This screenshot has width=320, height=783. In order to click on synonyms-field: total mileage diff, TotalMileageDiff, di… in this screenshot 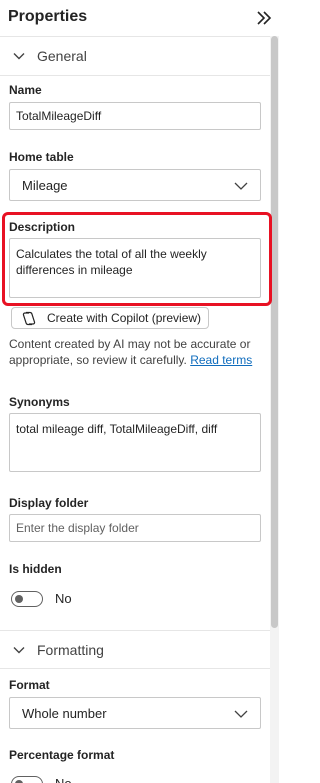, I will do `click(135, 442)`.